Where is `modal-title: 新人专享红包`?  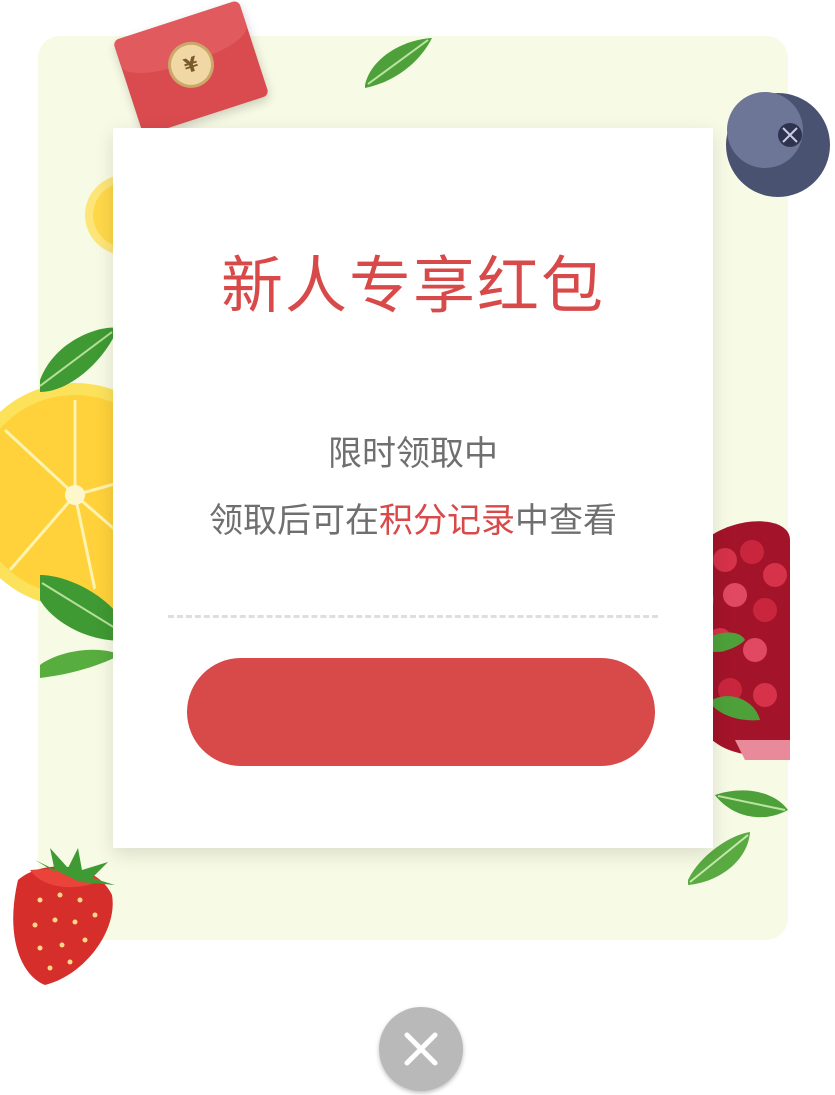
modal-title: 新人专享红包 is located at coordinates (412, 285).